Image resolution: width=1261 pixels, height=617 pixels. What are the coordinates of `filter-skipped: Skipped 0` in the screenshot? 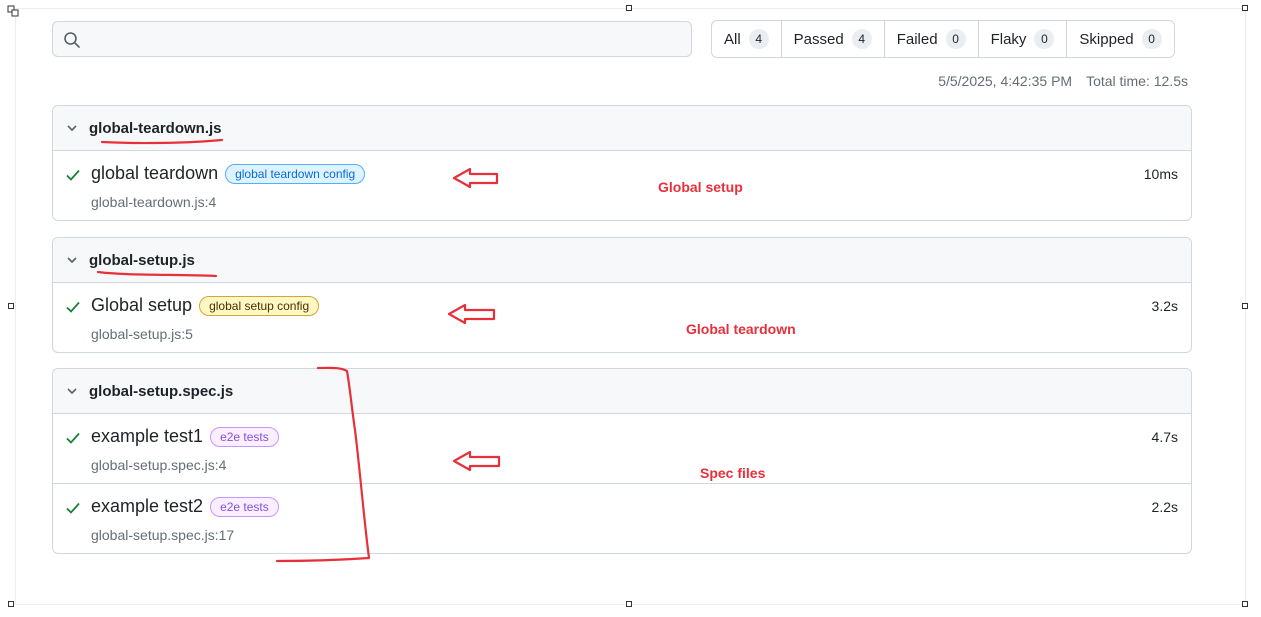 It's located at (1120, 39).